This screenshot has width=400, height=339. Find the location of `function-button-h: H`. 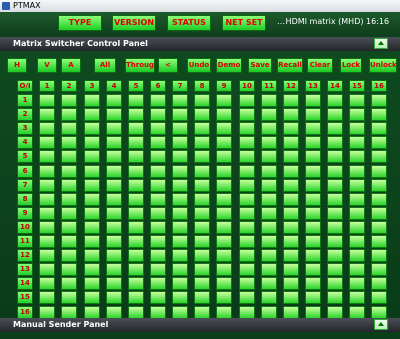

function-button-h: H is located at coordinates (17, 65).